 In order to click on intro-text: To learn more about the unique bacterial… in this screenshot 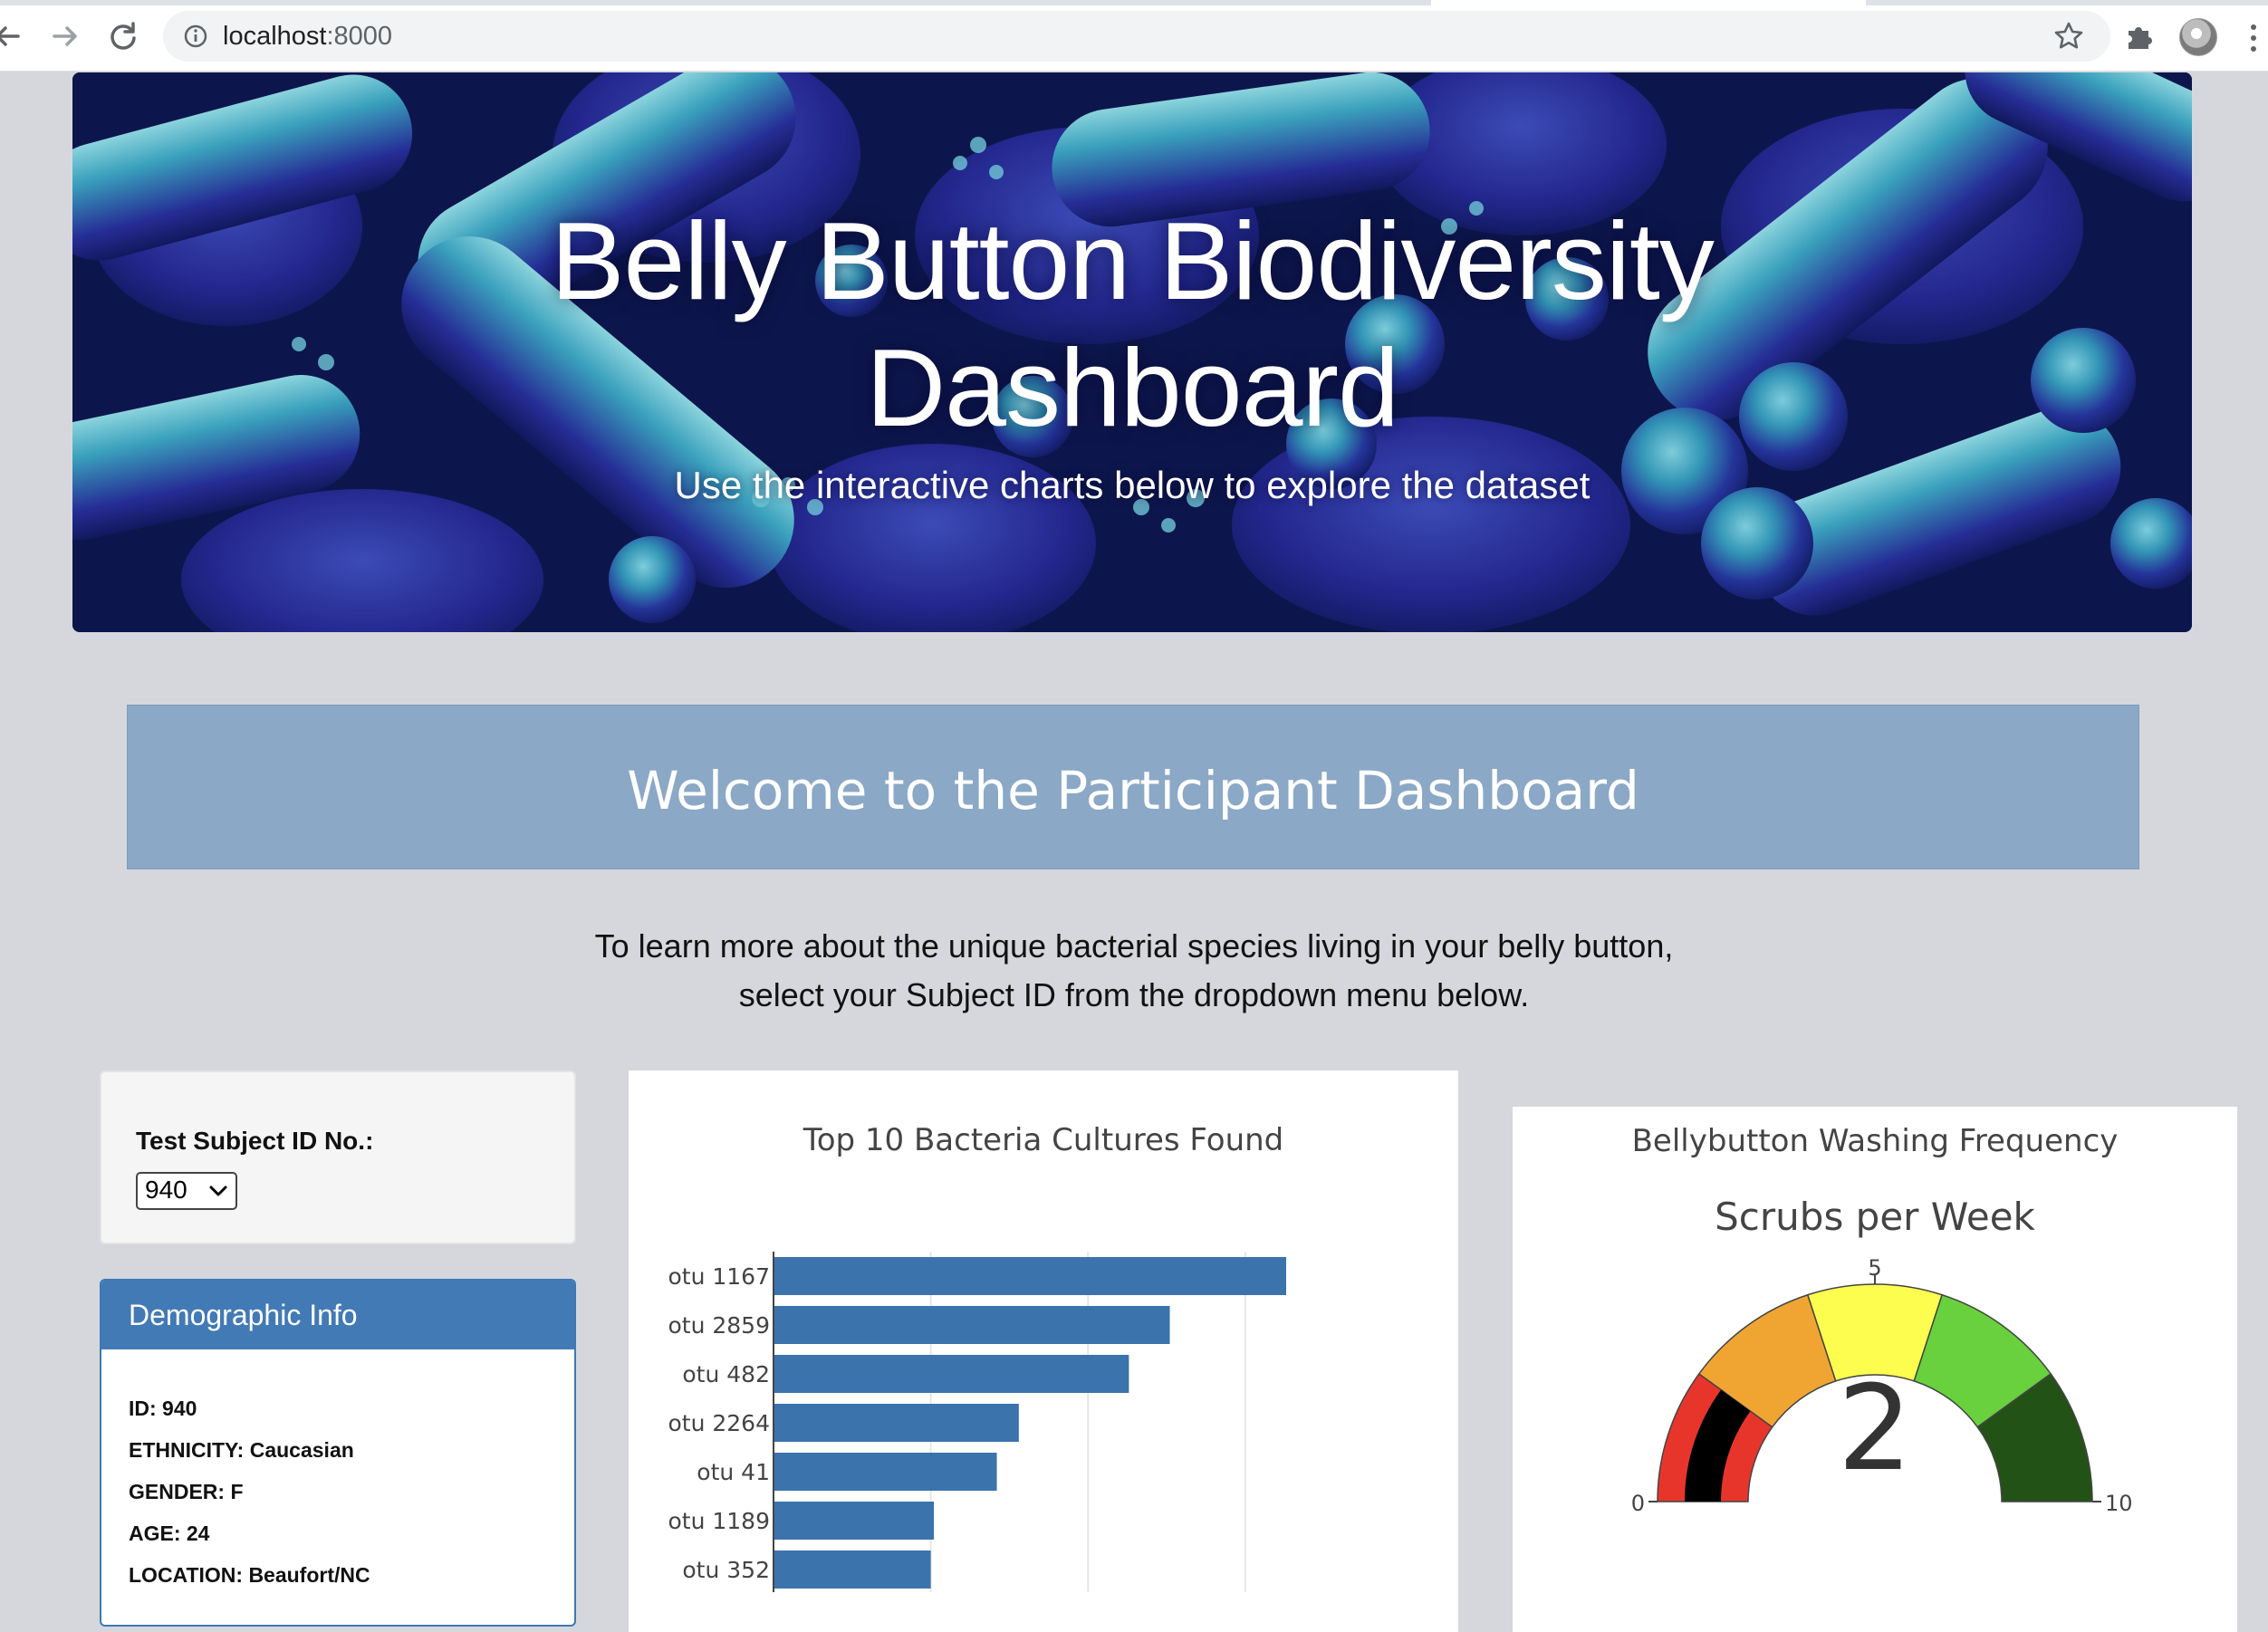, I will do `click(1134, 971)`.